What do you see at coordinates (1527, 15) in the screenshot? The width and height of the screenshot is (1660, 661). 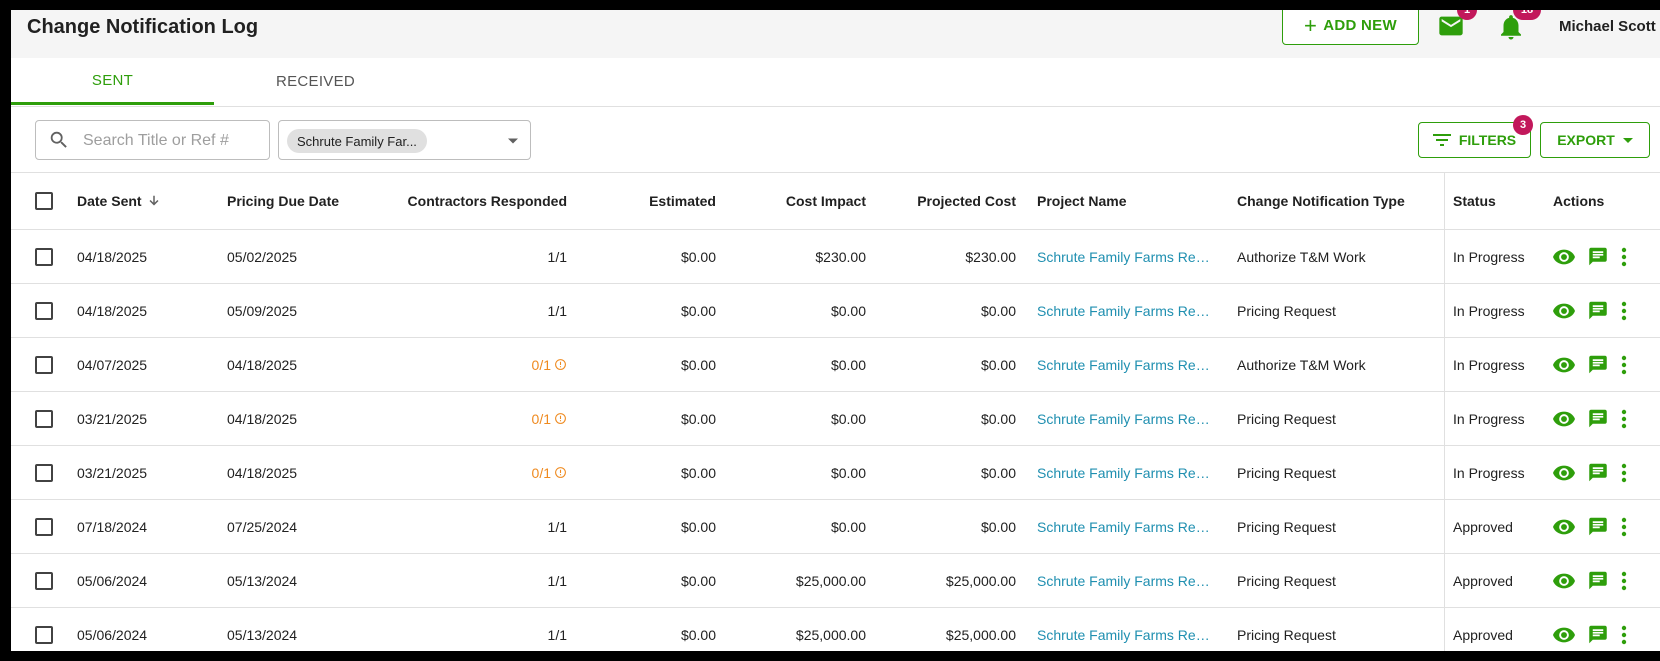 I see `notifications-badge: 18` at bounding box center [1527, 15].